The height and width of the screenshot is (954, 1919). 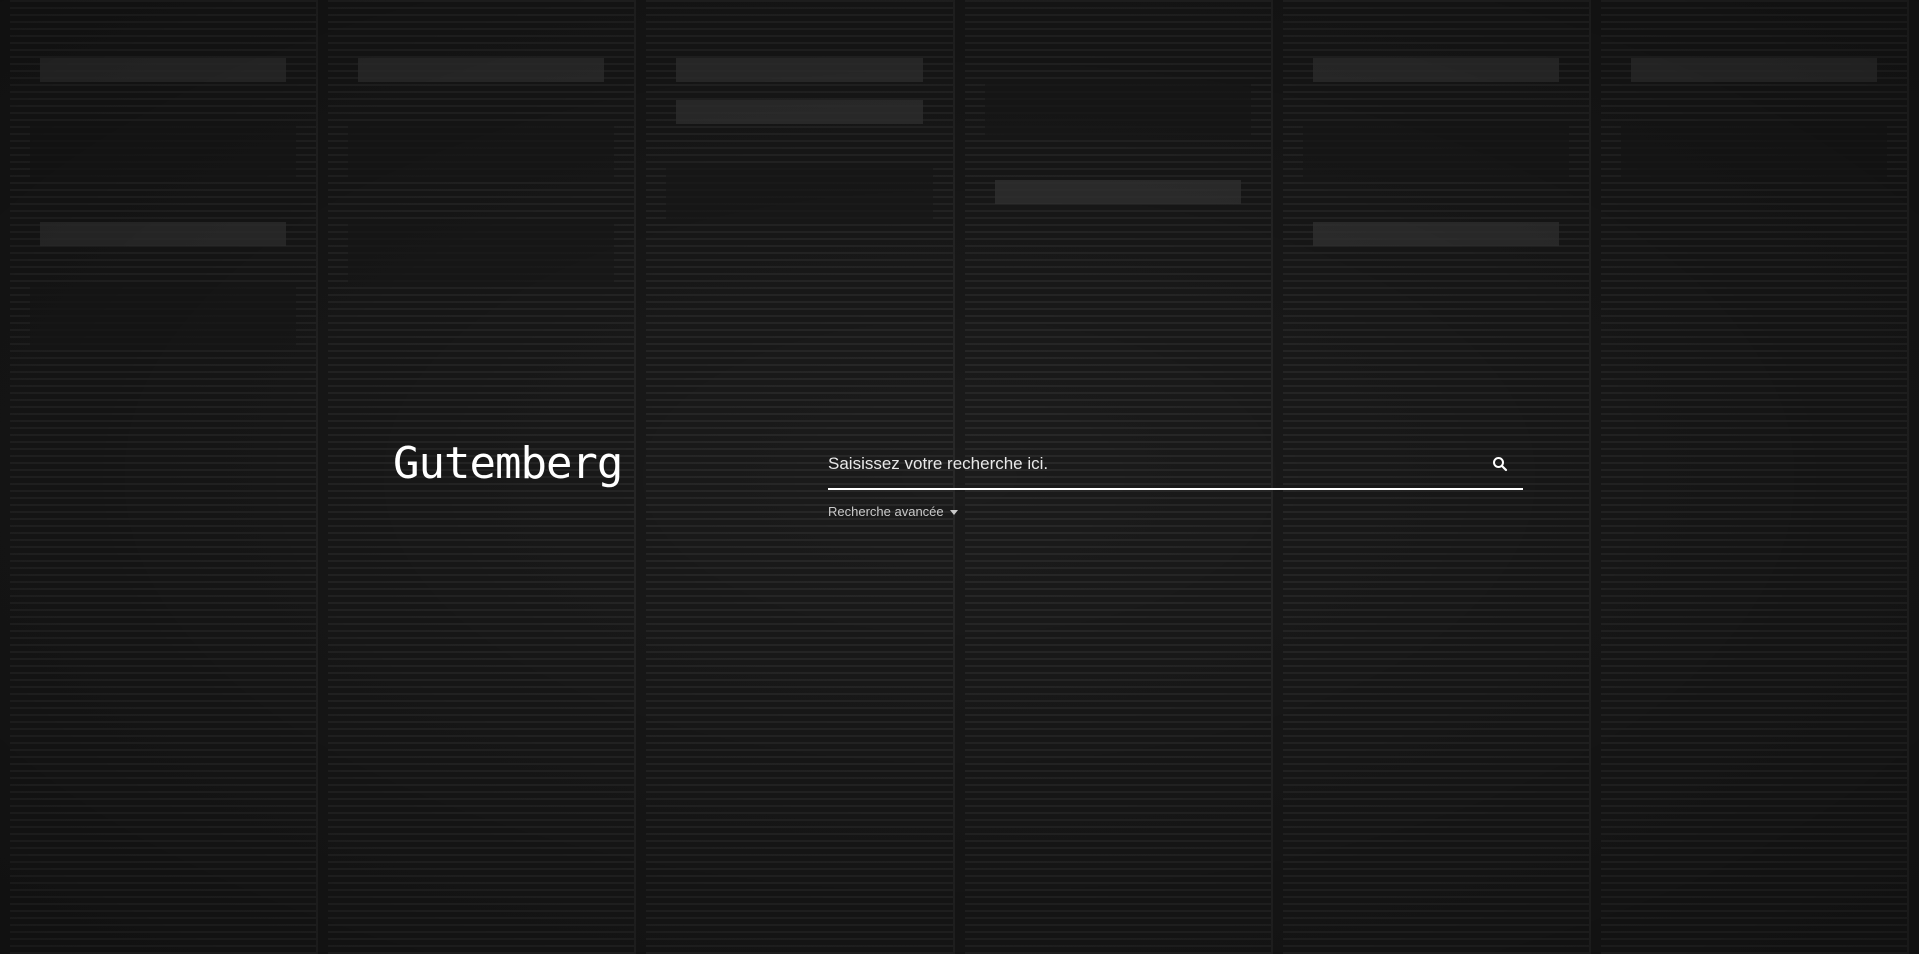 I want to click on advanced-search-label: Recherche avancée, so click(x=886, y=511).